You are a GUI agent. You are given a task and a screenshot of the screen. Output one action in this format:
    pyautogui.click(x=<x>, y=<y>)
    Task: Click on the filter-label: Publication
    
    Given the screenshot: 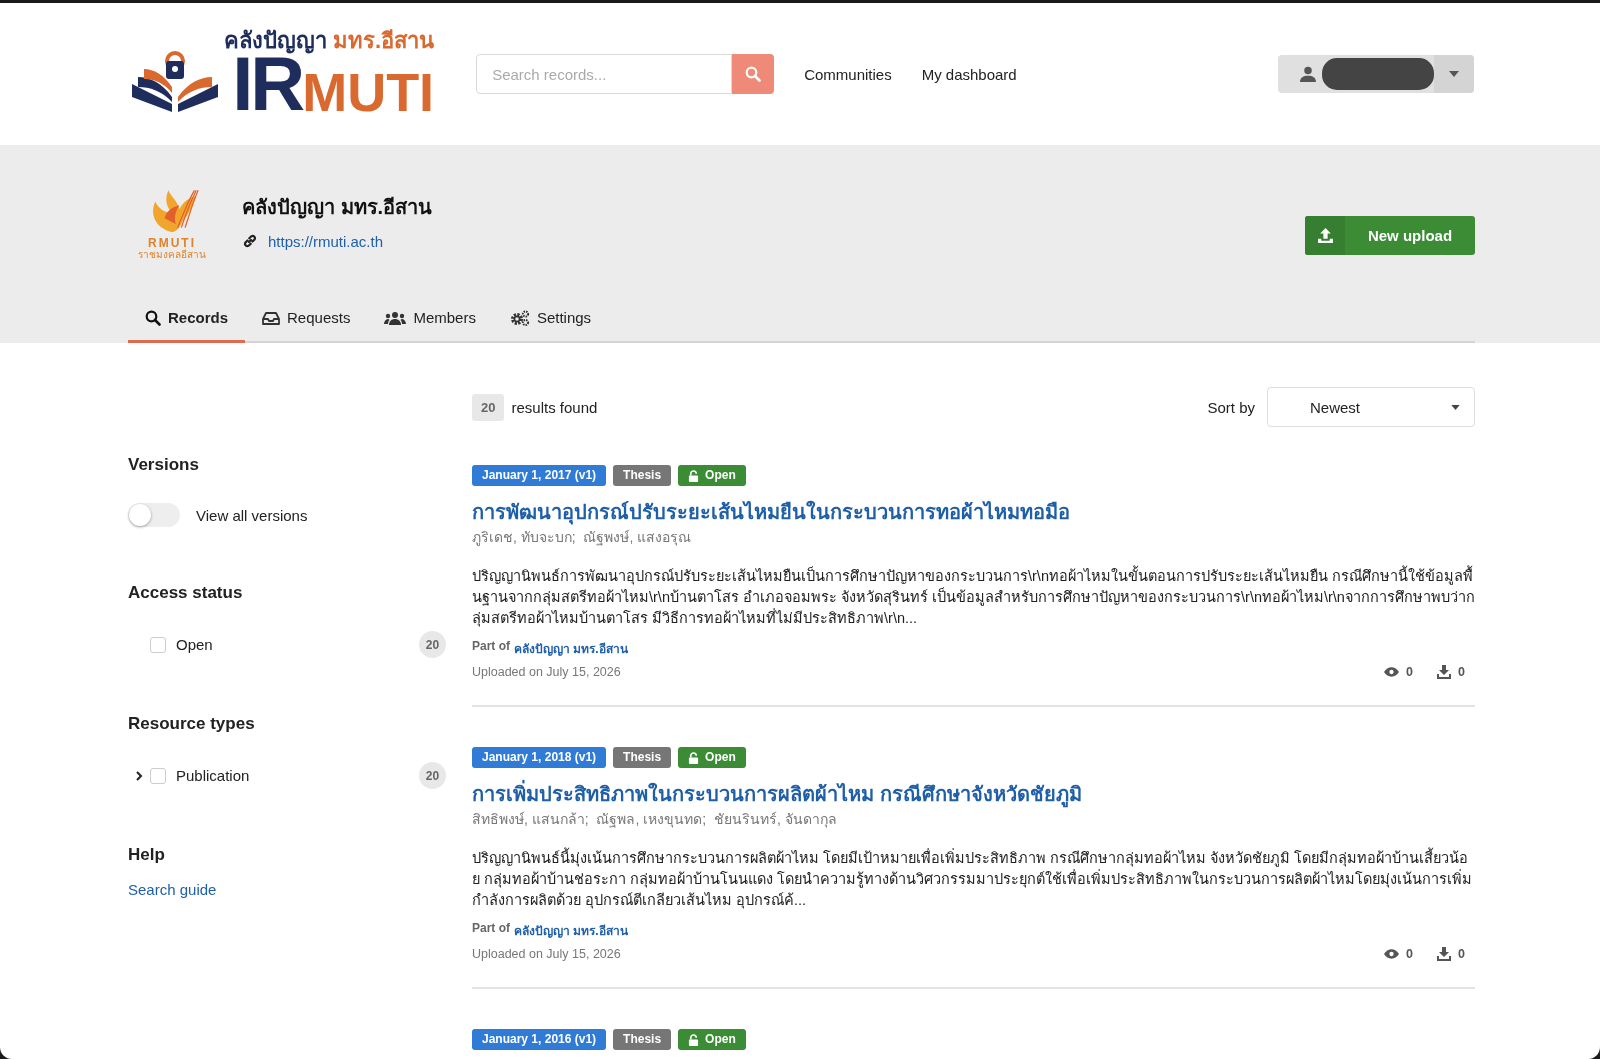 What is the action you would take?
    pyautogui.click(x=213, y=775)
    